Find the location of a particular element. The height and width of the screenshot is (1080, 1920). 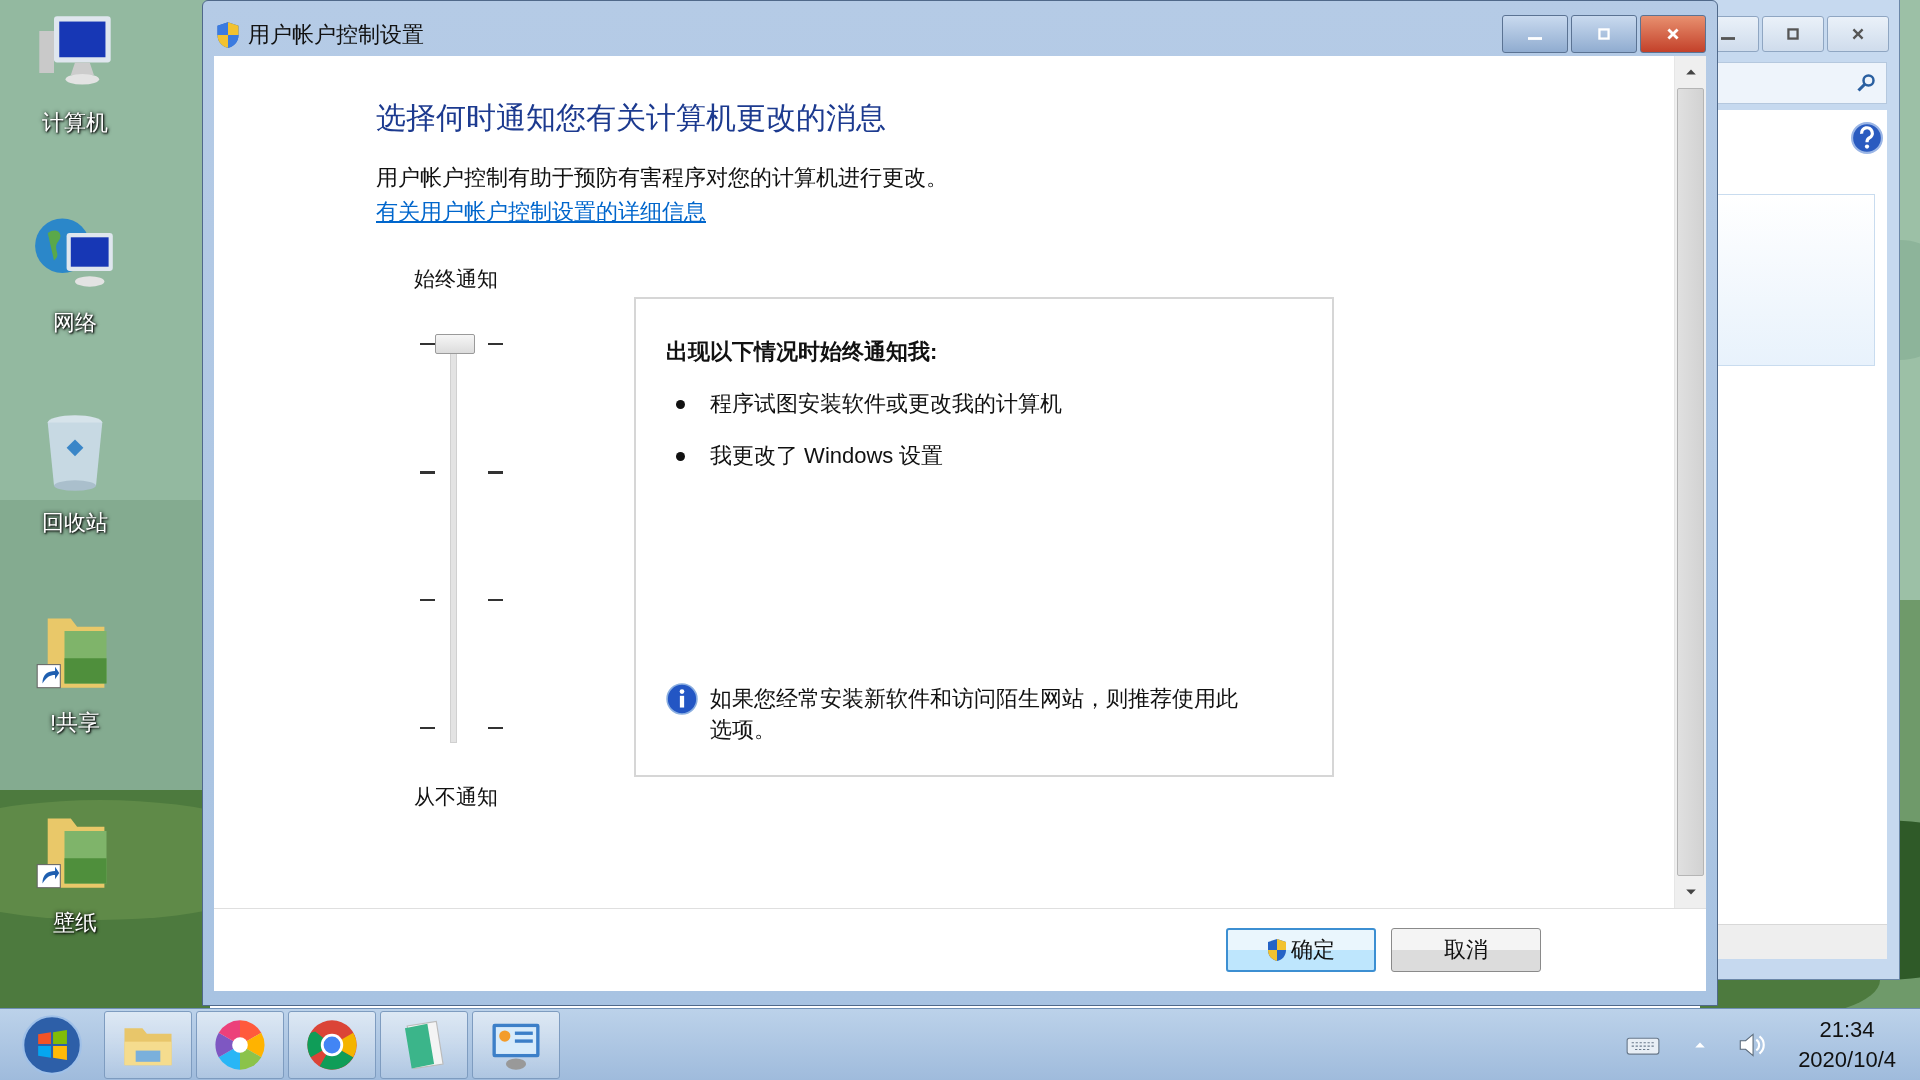

minimize-button is located at coordinates (1535, 34).